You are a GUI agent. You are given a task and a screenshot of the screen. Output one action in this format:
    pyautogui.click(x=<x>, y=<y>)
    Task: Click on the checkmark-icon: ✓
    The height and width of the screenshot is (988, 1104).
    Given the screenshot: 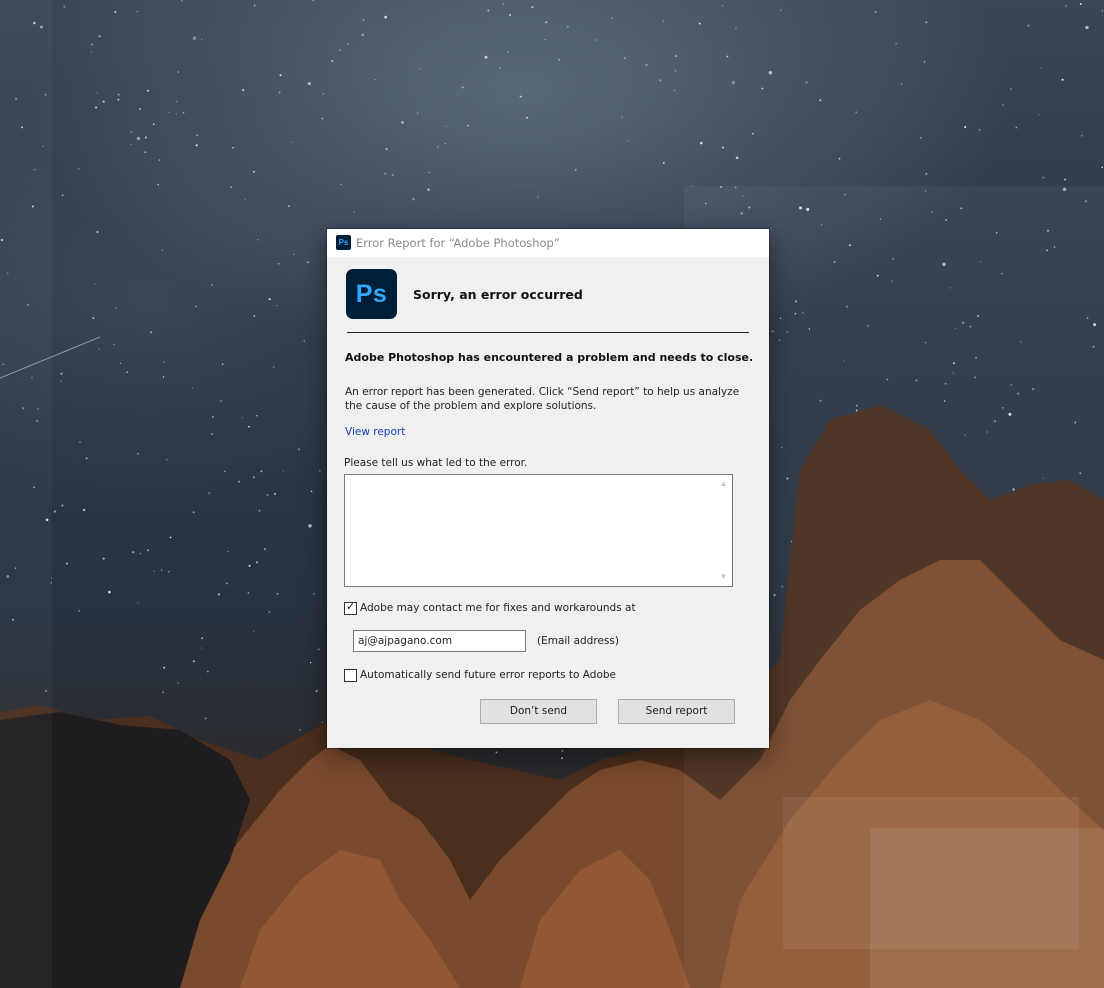 What is the action you would take?
    pyautogui.click(x=350, y=607)
    